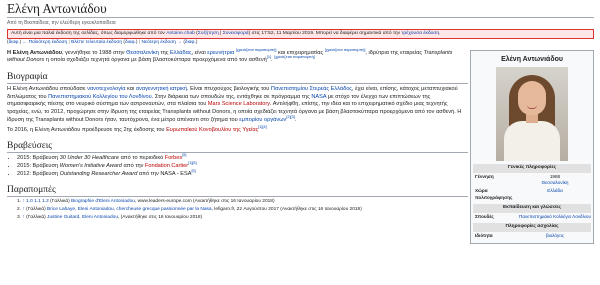  I want to click on portrait-photo, so click(532, 114).